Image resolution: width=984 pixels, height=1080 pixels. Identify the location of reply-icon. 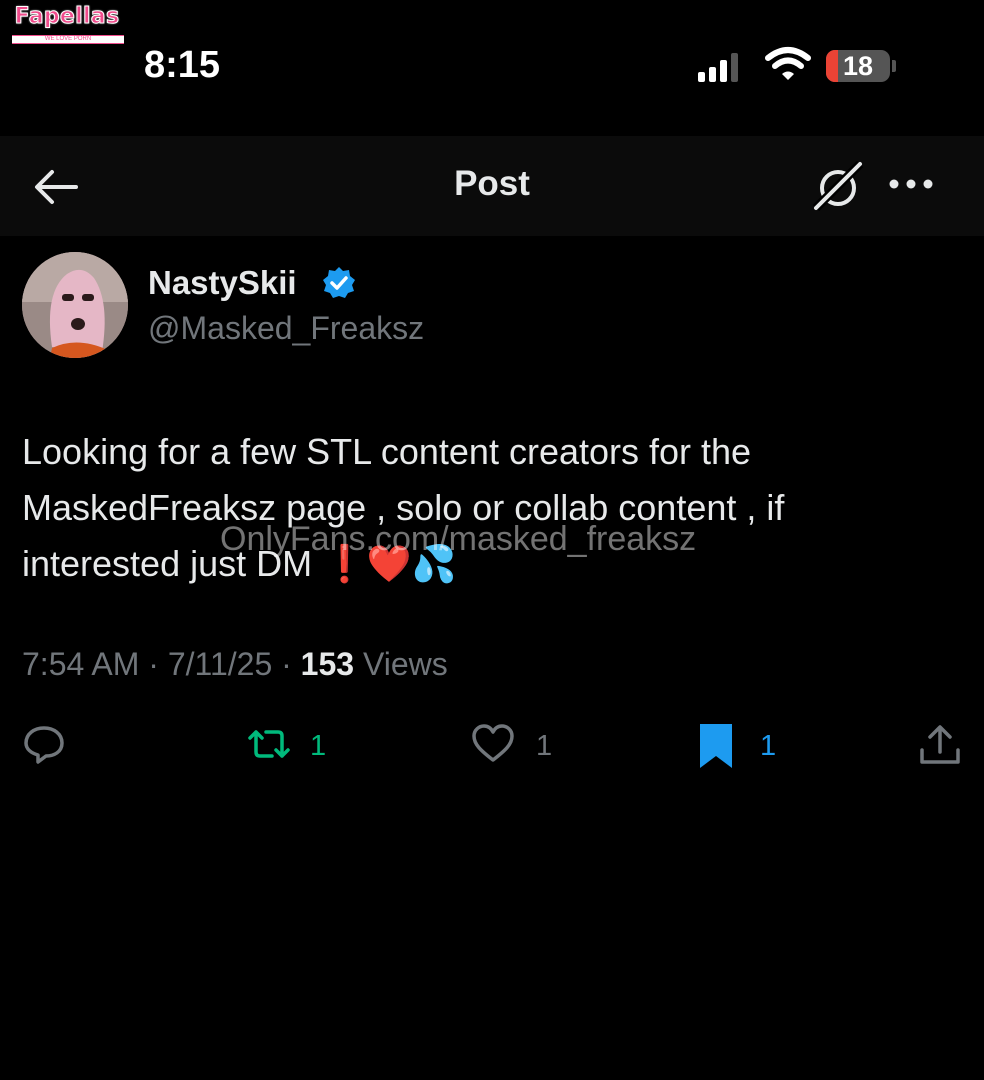
(44, 745).